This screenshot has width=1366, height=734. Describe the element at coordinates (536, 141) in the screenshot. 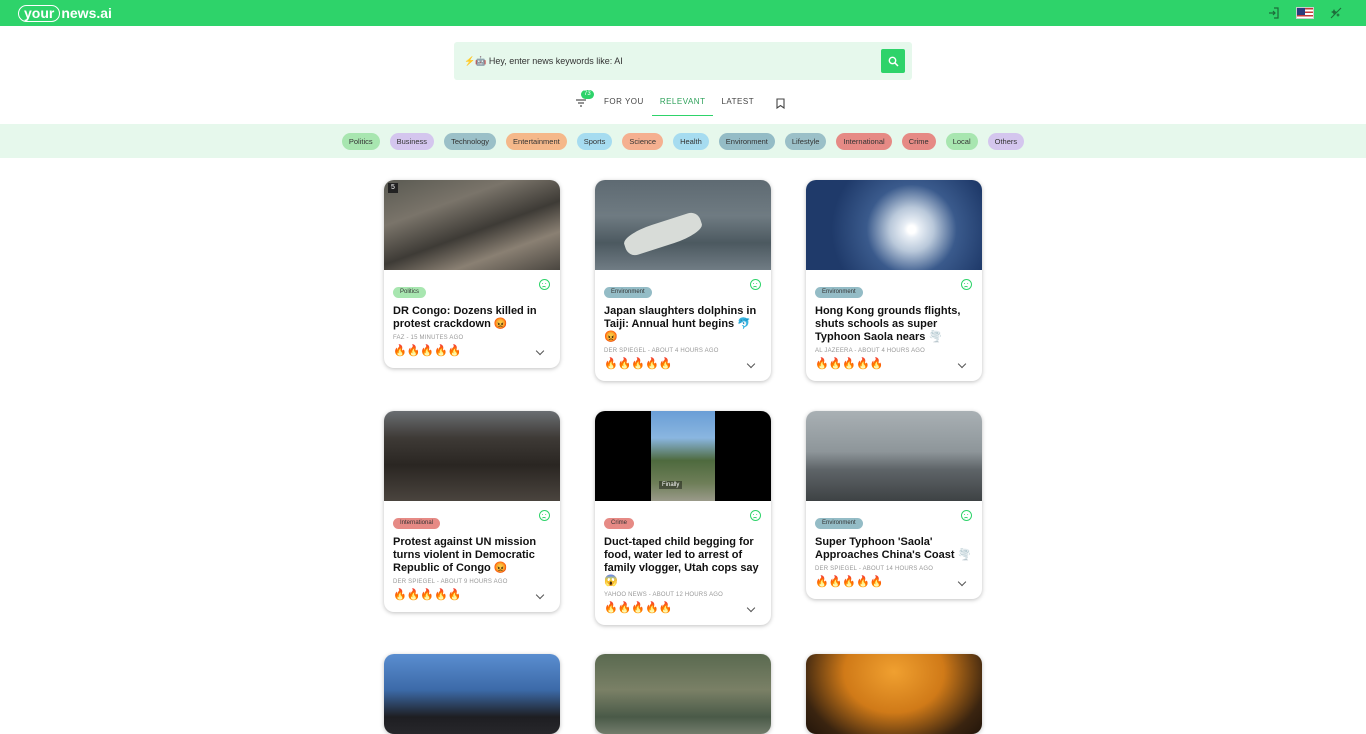

I see `category-chip-entertainment: Entertainment` at that location.